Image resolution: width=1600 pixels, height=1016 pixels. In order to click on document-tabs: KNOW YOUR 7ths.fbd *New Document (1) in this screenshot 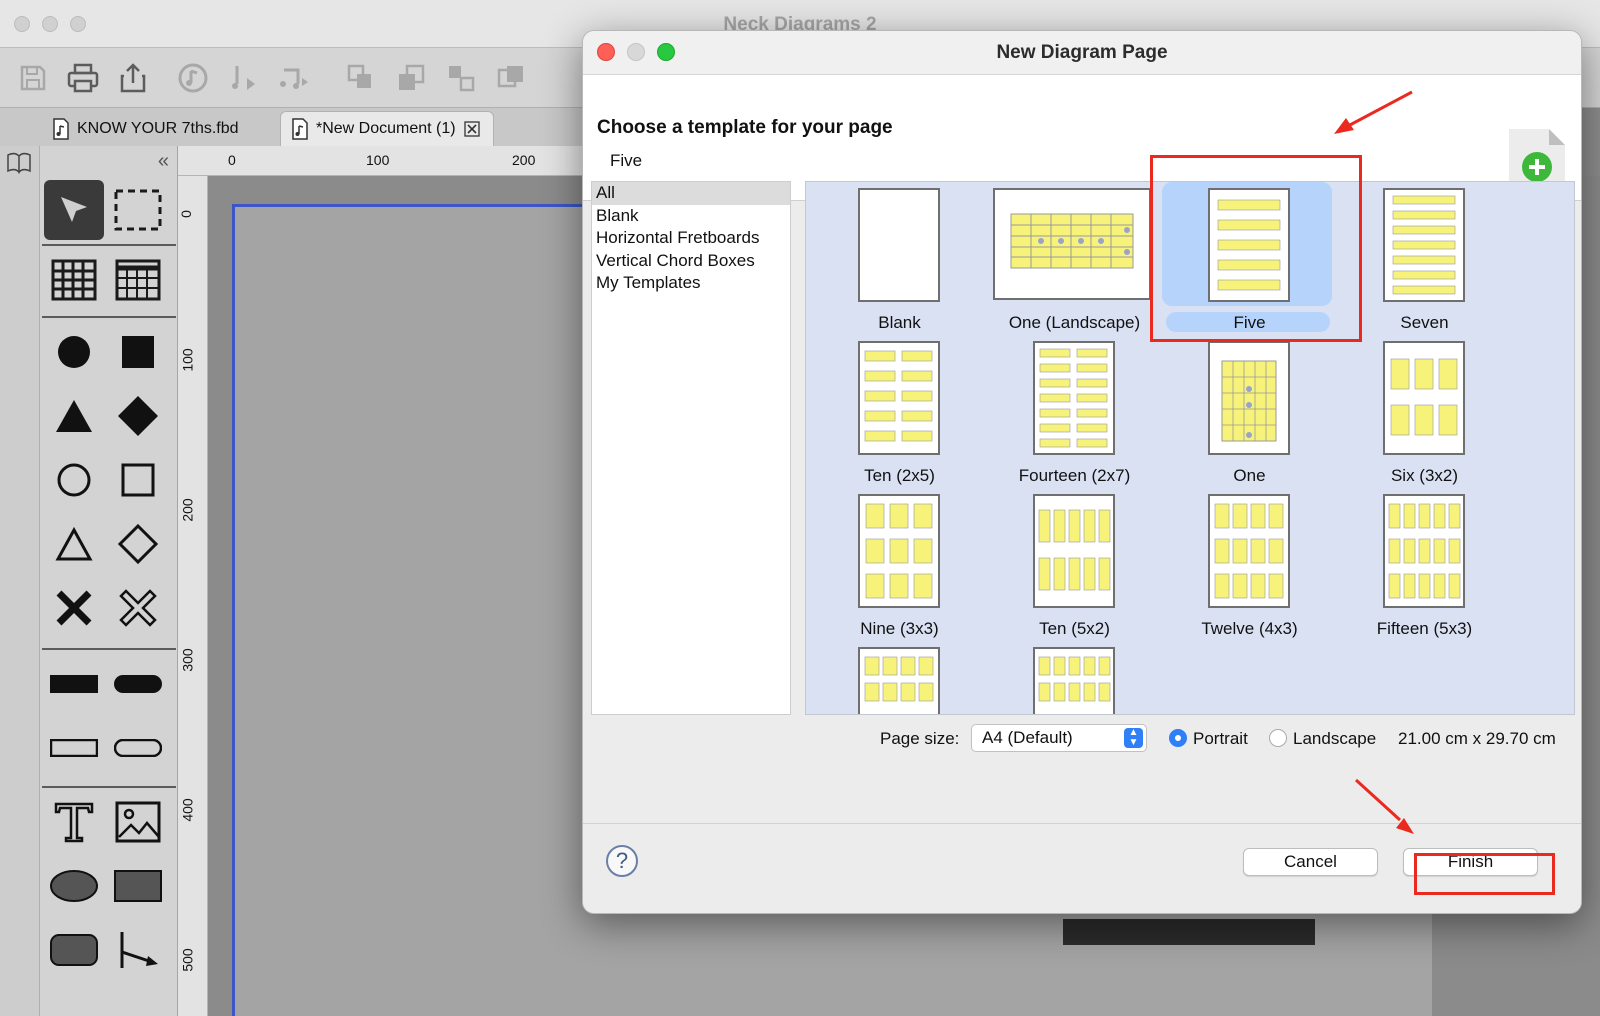, I will do `click(300, 127)`.